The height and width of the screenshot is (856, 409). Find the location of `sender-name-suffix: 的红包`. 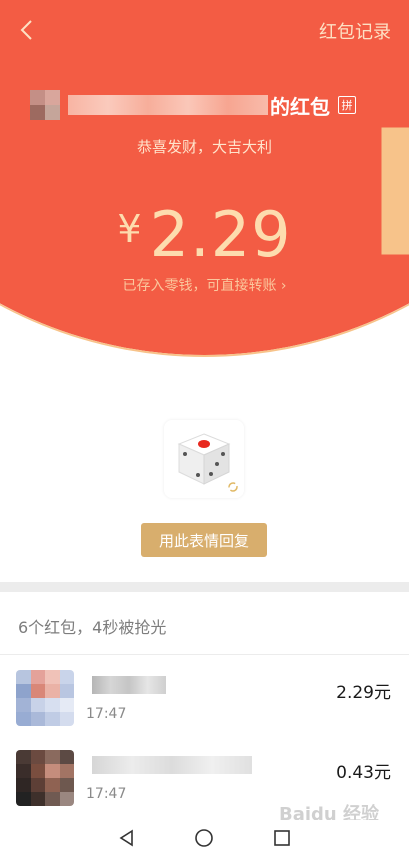

sender-name-suffix: 的红包 is located at coordinates (300, 106).